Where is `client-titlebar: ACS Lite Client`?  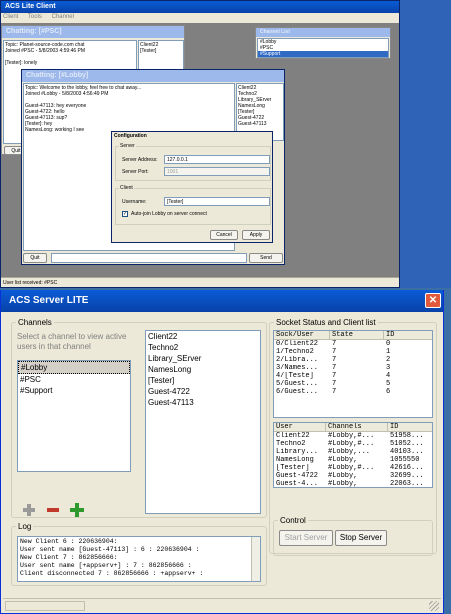
client-titlebar: ACS Lite Client is located at coordinates (200, 7).